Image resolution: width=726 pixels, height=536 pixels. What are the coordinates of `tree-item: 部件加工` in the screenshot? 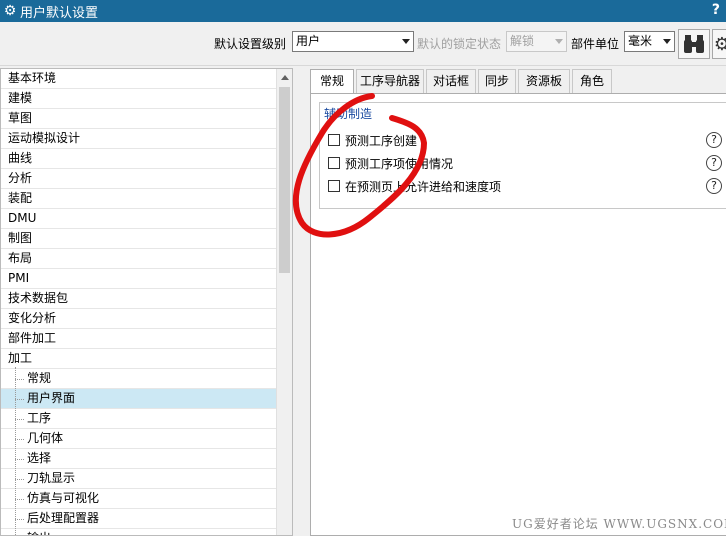 It's located at (139, 339).